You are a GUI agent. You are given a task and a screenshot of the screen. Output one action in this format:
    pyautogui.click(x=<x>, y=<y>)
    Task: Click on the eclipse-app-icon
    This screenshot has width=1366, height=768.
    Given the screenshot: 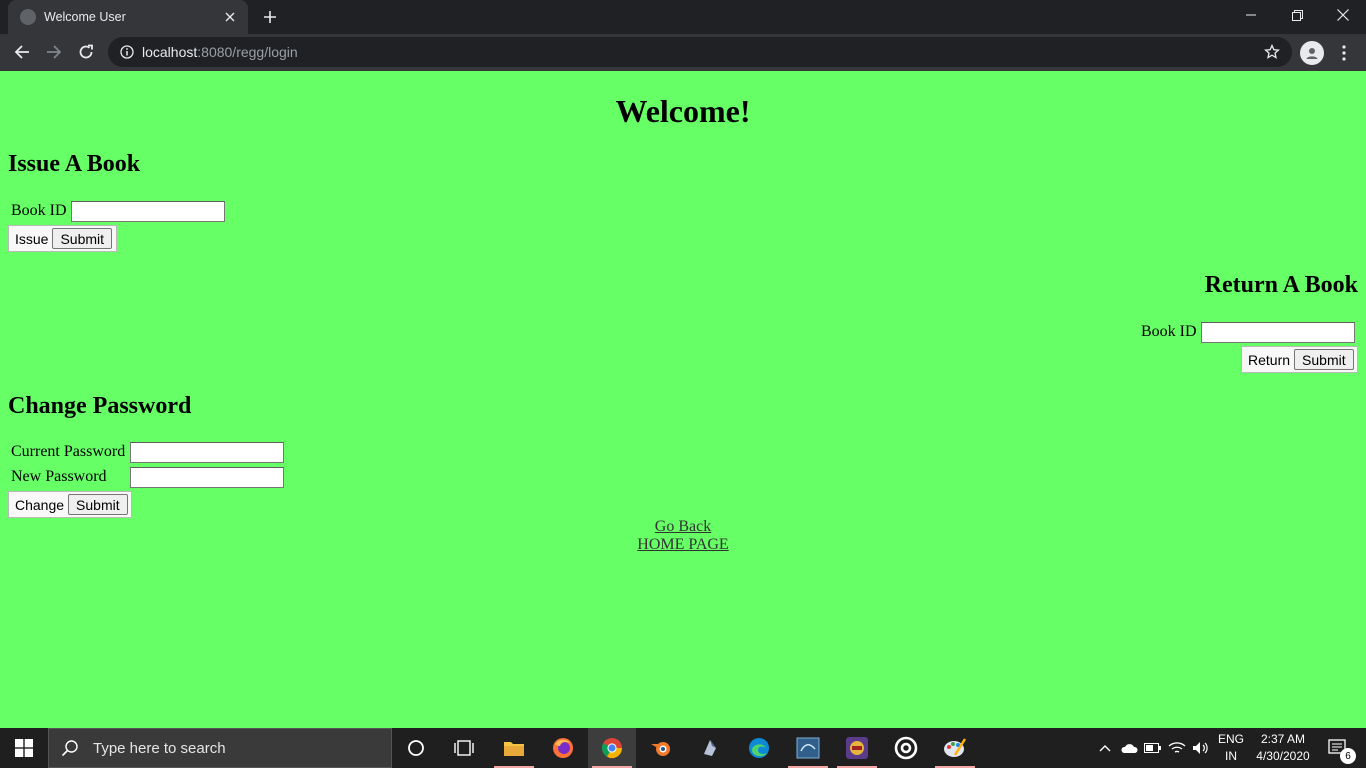 What is the action you would take?
    pyautogui.click(x=710, y=748)
    